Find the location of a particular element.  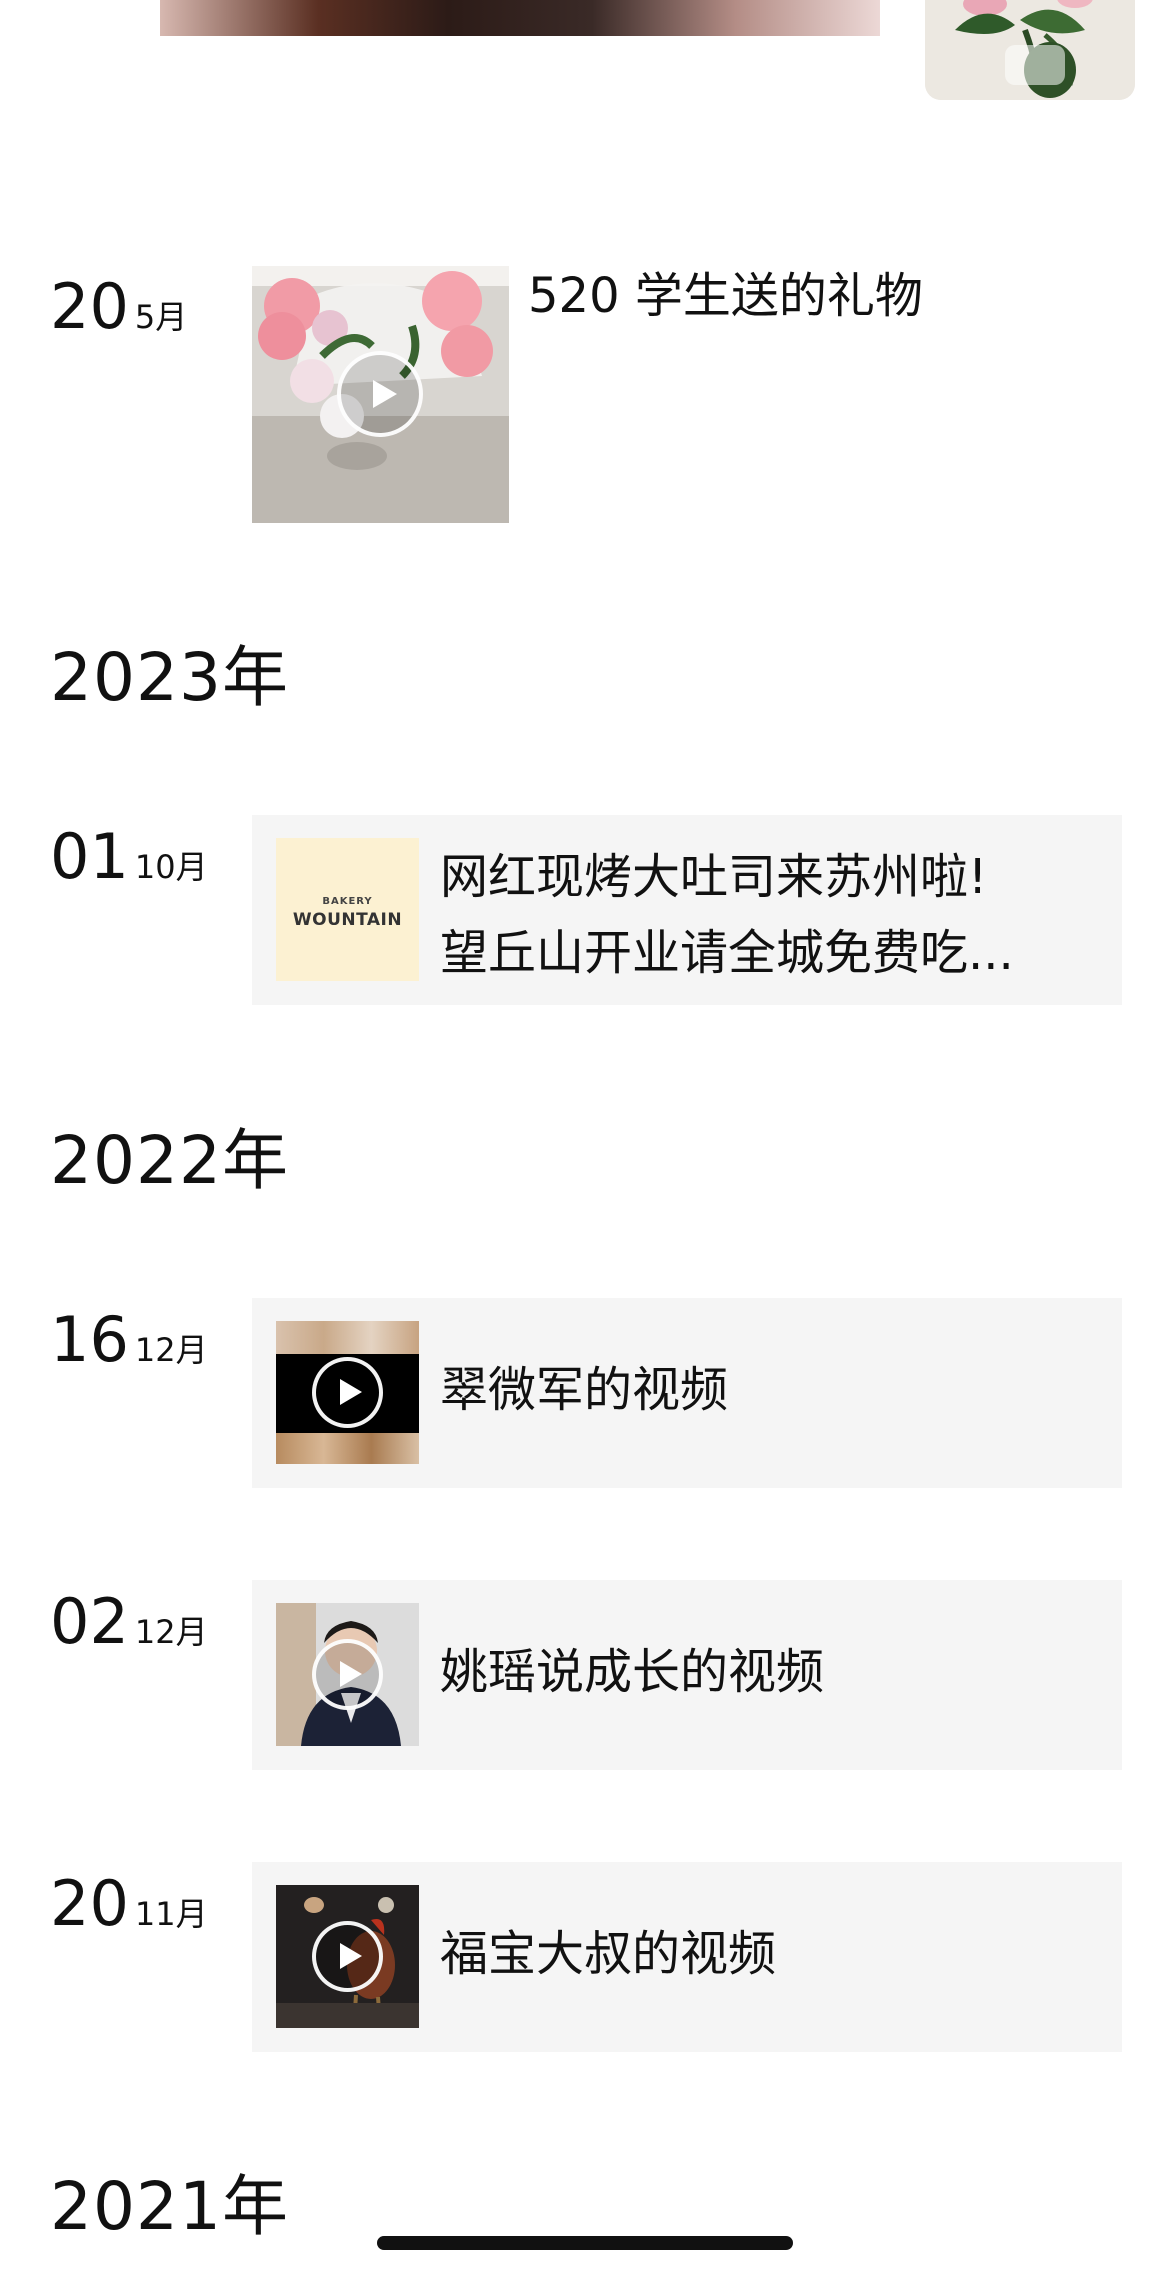

shared-video-card: 福宝大叔的视频 is located at coordinates (687, 1957).